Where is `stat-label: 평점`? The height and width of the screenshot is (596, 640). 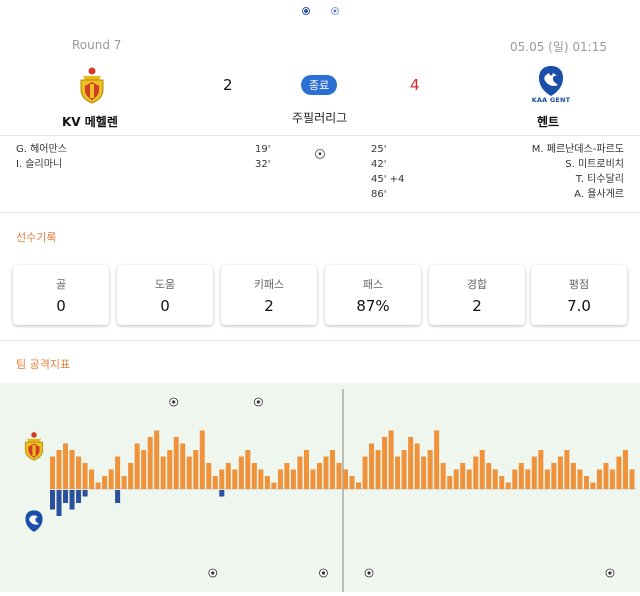
stat-label: 평점 is located at coordinates (579, 284).